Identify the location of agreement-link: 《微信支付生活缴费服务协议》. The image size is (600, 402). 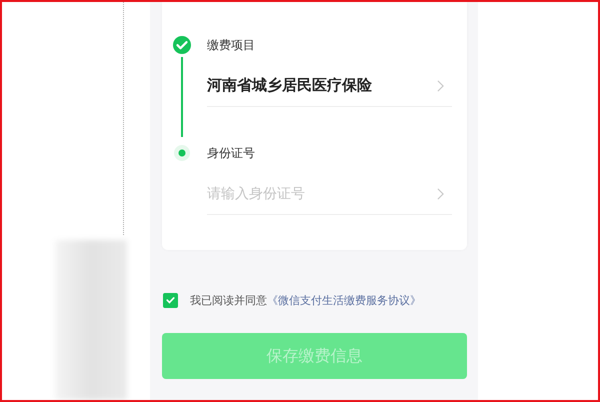
(344, 300).